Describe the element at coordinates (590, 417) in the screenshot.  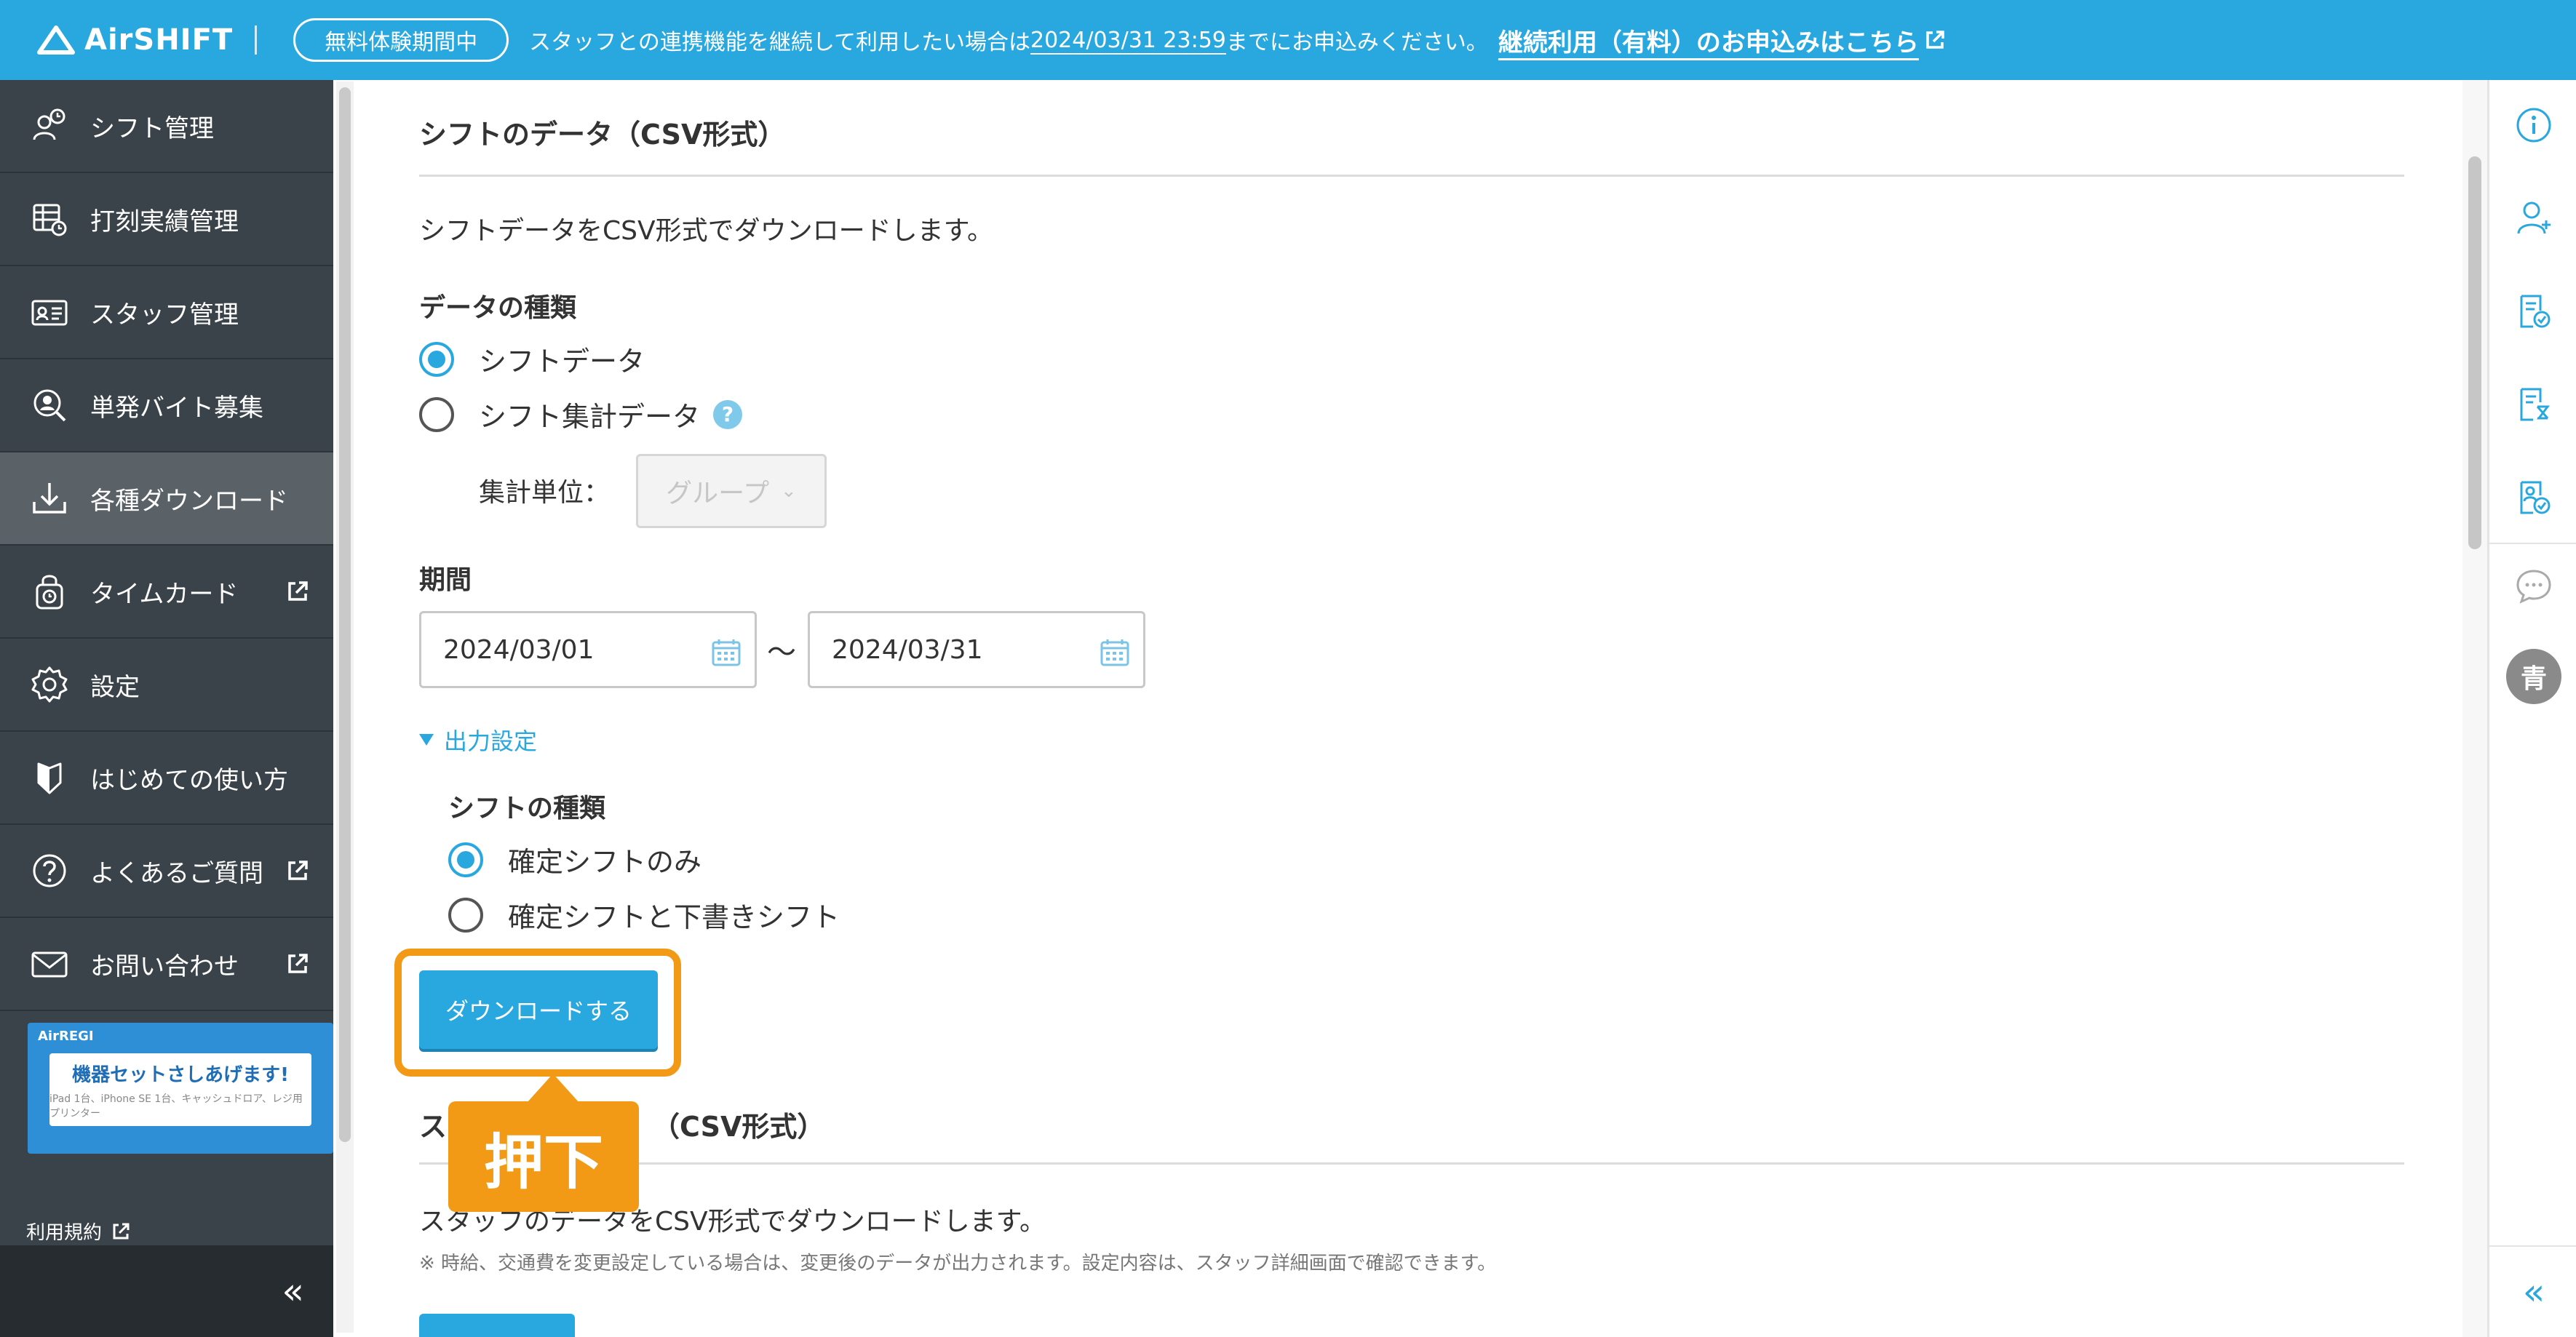
I see `radio-label: シフト集計データ` at that location.